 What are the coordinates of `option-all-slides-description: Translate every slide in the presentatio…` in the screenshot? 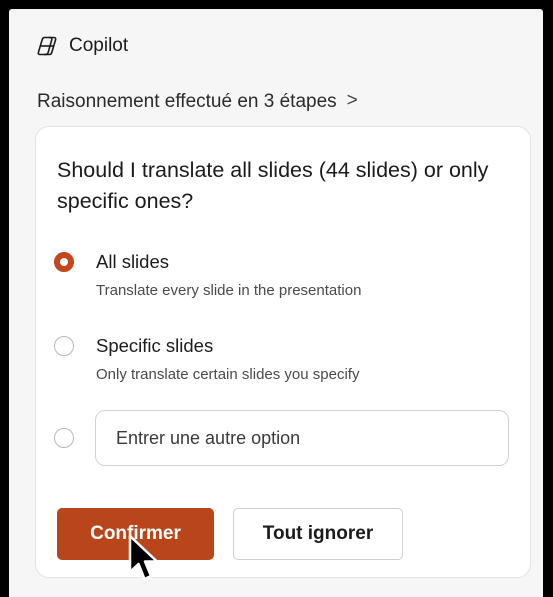 It's located at (229, 290).